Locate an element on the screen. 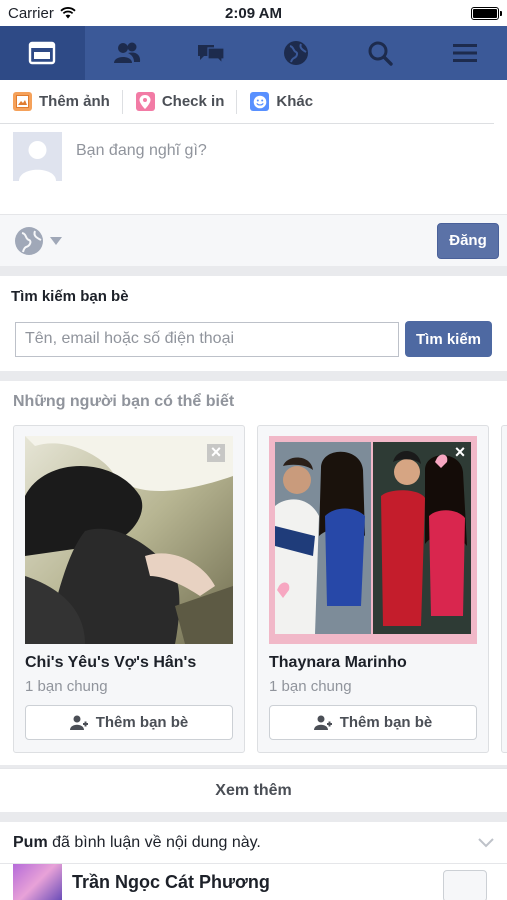  friend-search-input: Tên, email hoặc số điện thoại is located at coordinates (207, 339).